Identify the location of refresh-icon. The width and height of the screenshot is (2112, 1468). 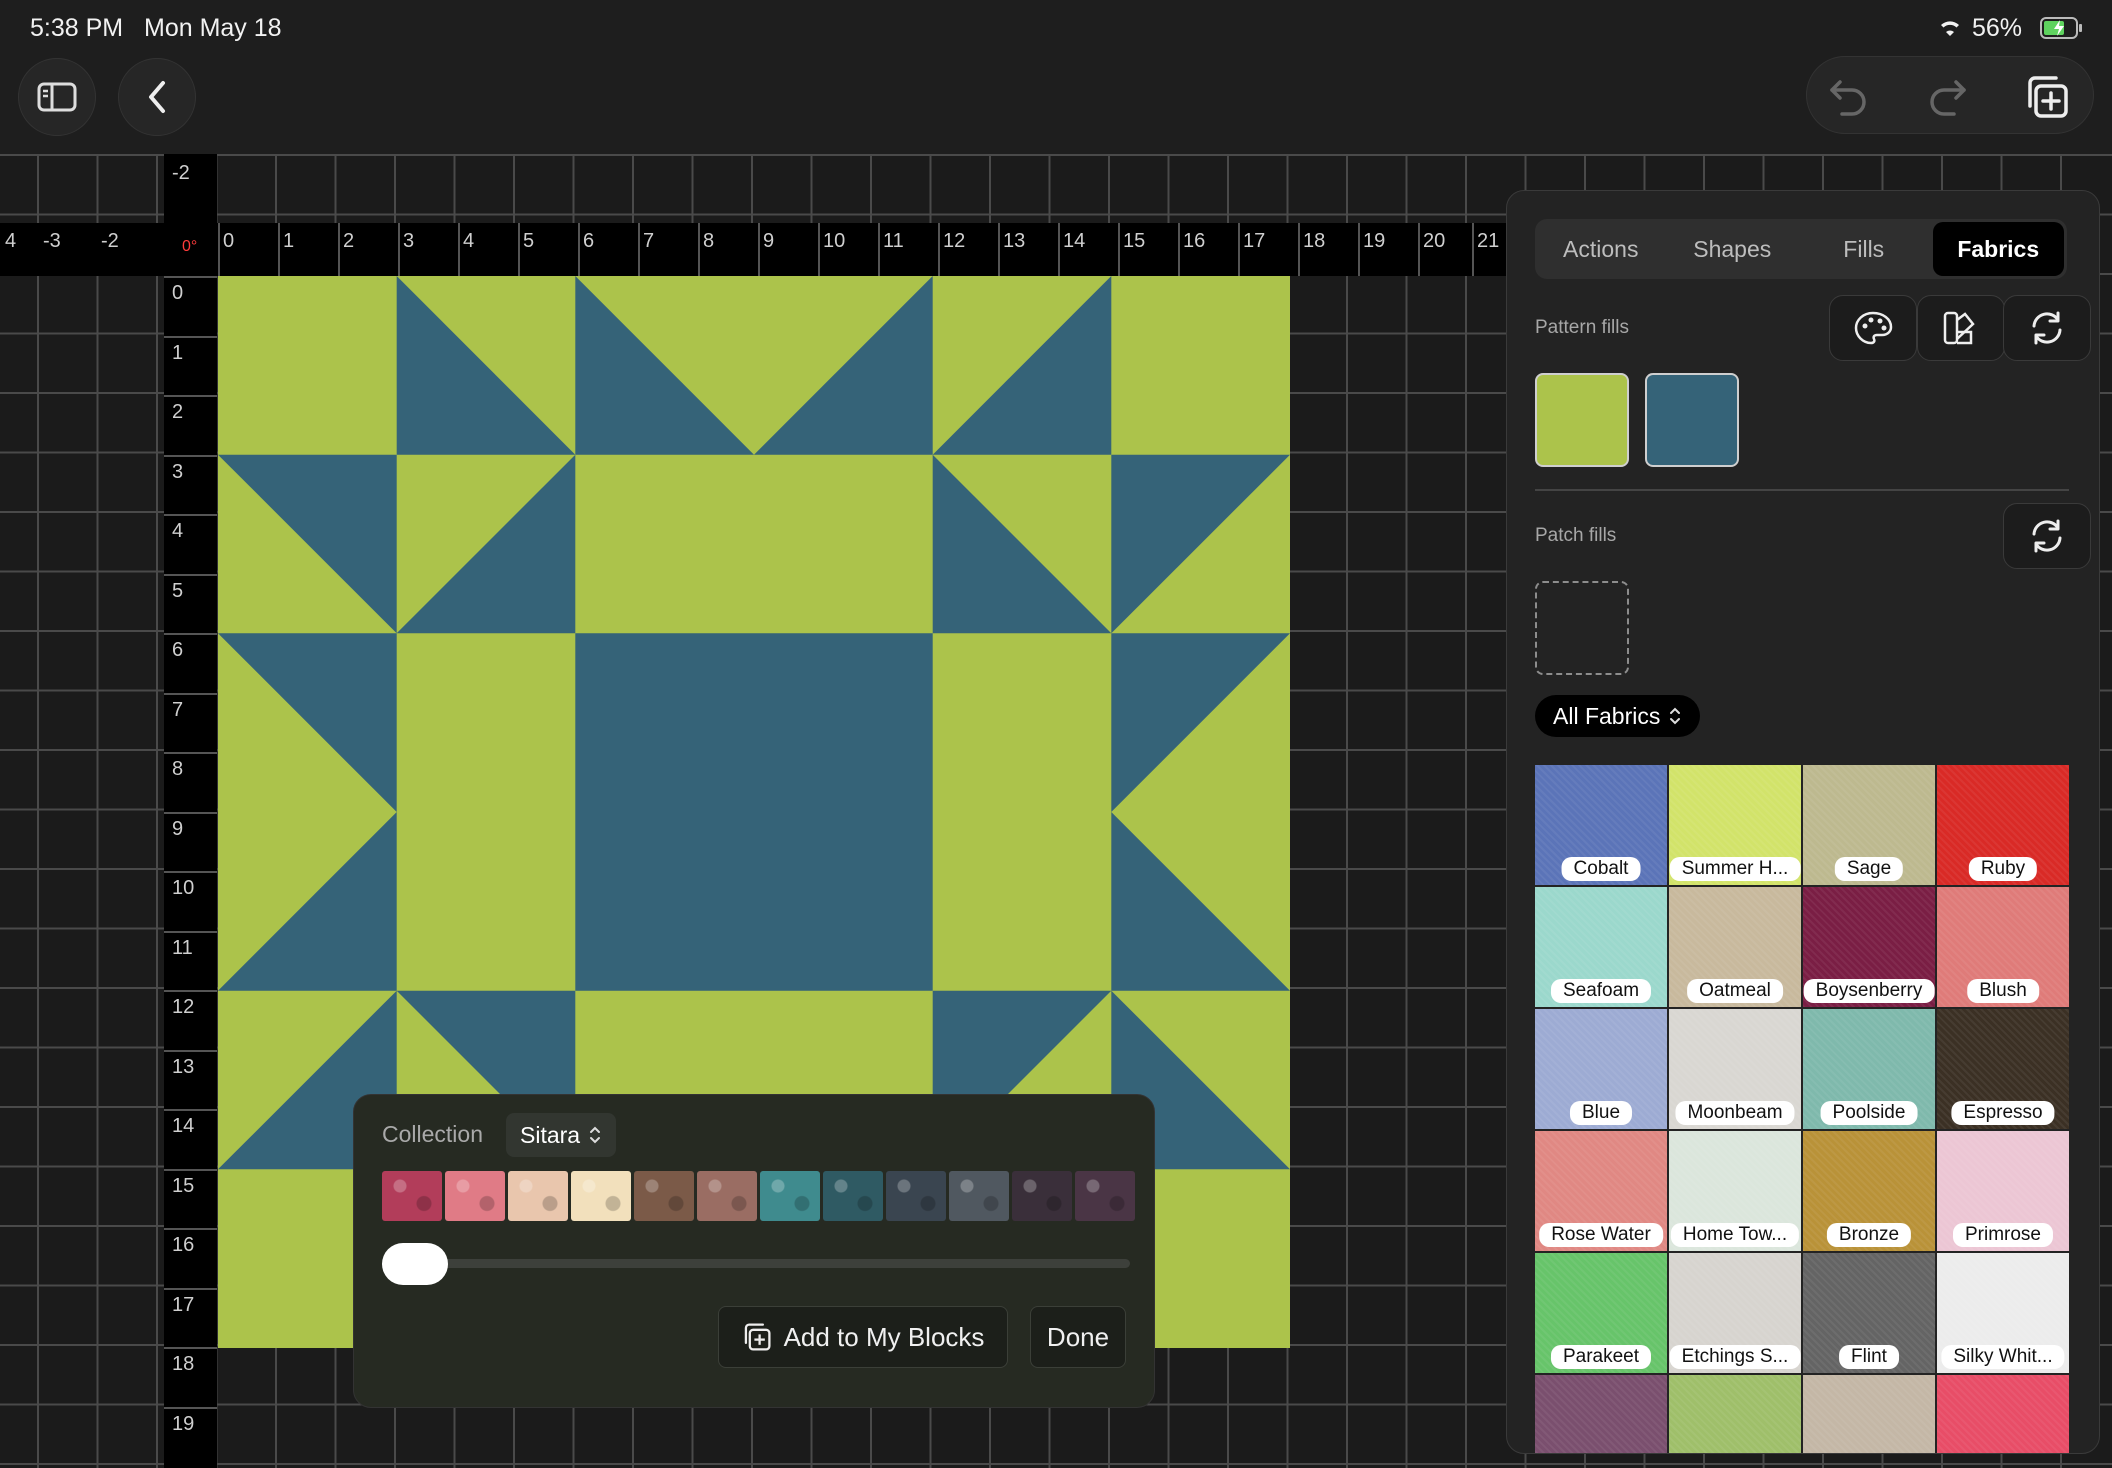
(2047, 328).